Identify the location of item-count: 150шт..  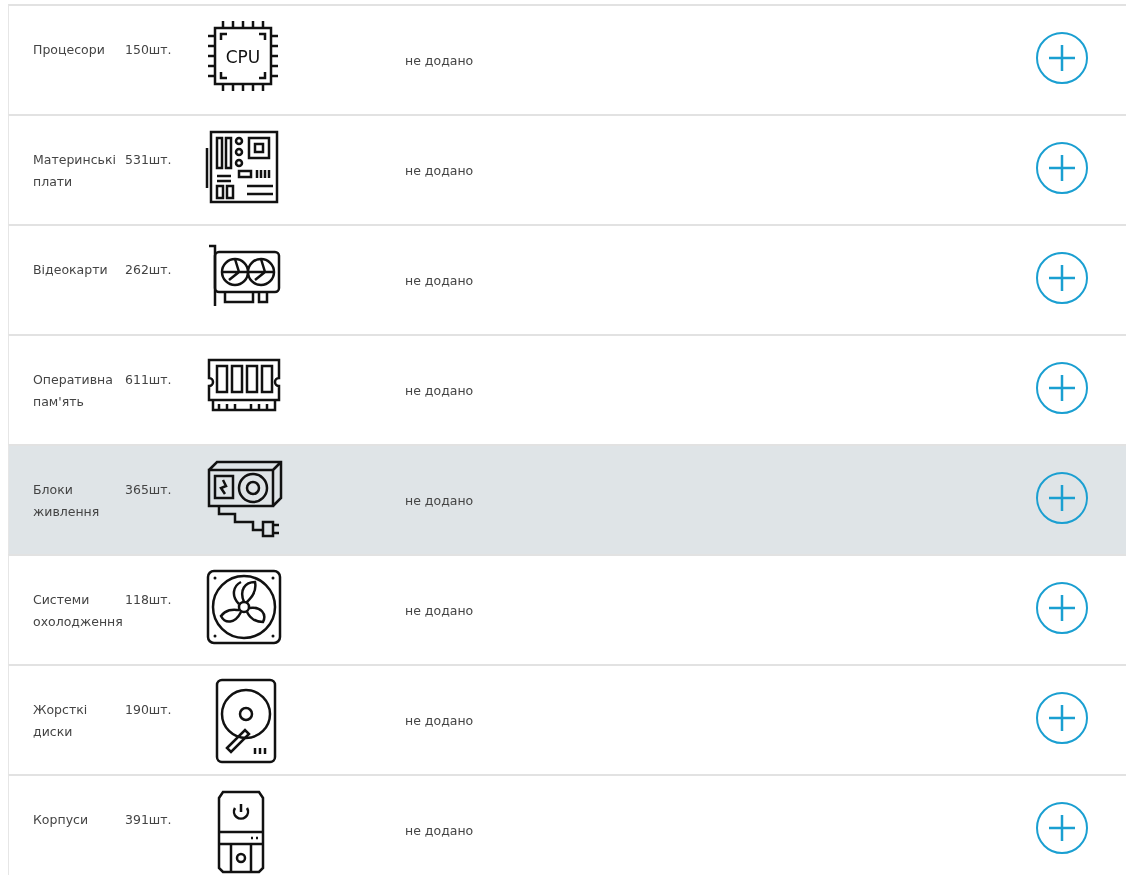
(149, 50).